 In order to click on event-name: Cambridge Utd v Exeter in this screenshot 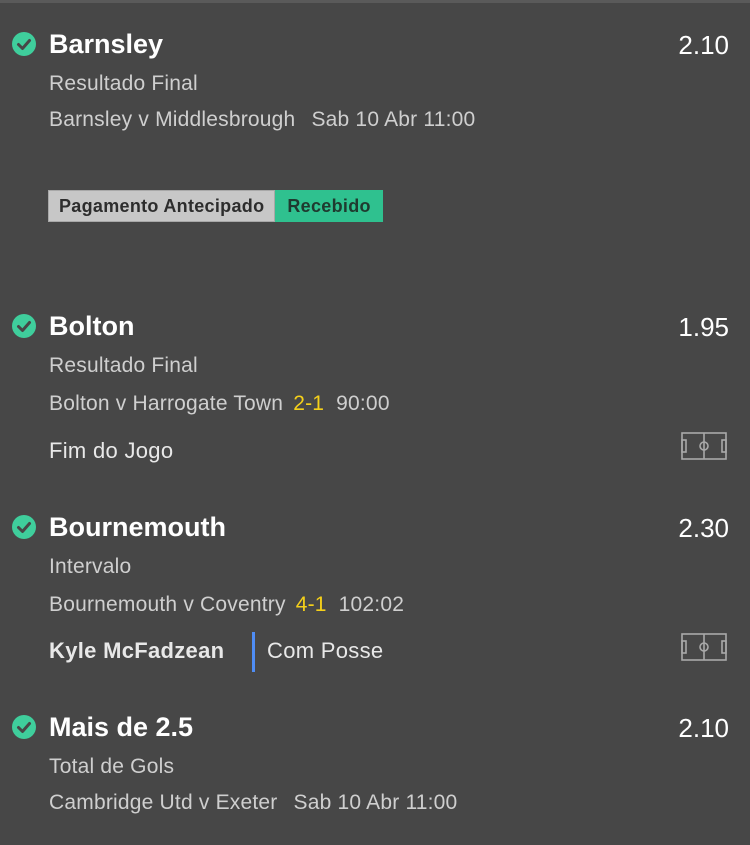, I will do `click(163, 802)`.